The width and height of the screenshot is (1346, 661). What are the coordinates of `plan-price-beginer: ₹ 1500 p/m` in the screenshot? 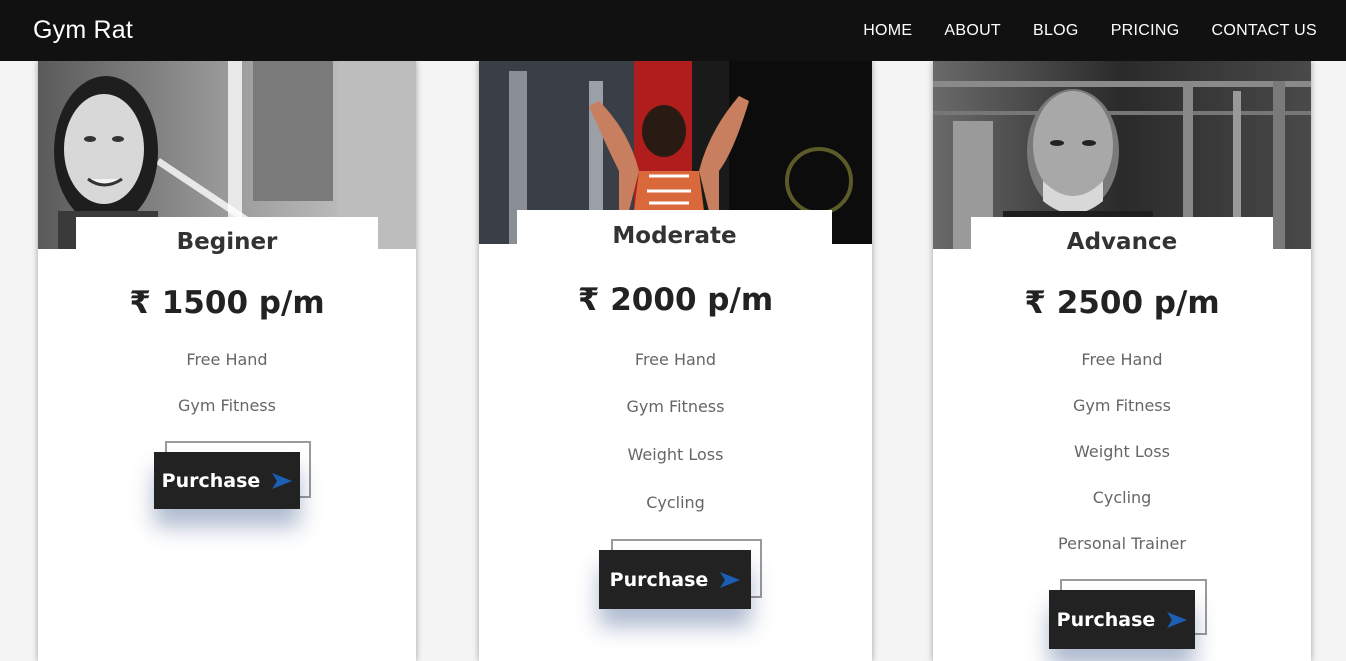 It's located at (227, 303).